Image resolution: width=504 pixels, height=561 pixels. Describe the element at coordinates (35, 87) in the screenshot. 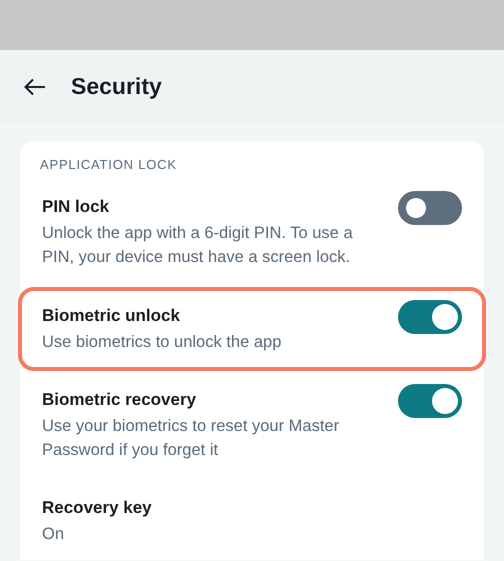

I see `back-arrow-icon` at that location.